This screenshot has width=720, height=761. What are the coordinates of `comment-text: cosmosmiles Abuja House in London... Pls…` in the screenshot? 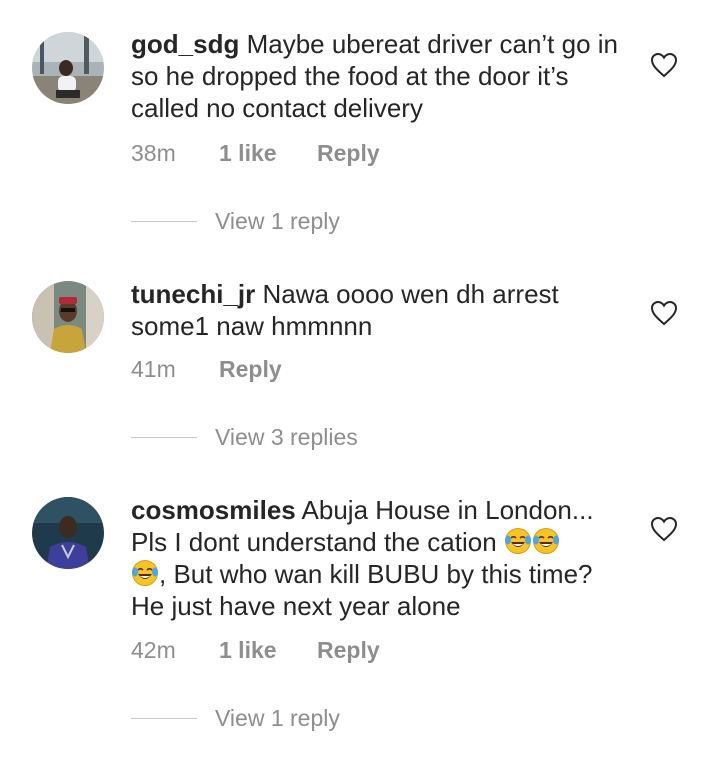 It's located at (381, 558).